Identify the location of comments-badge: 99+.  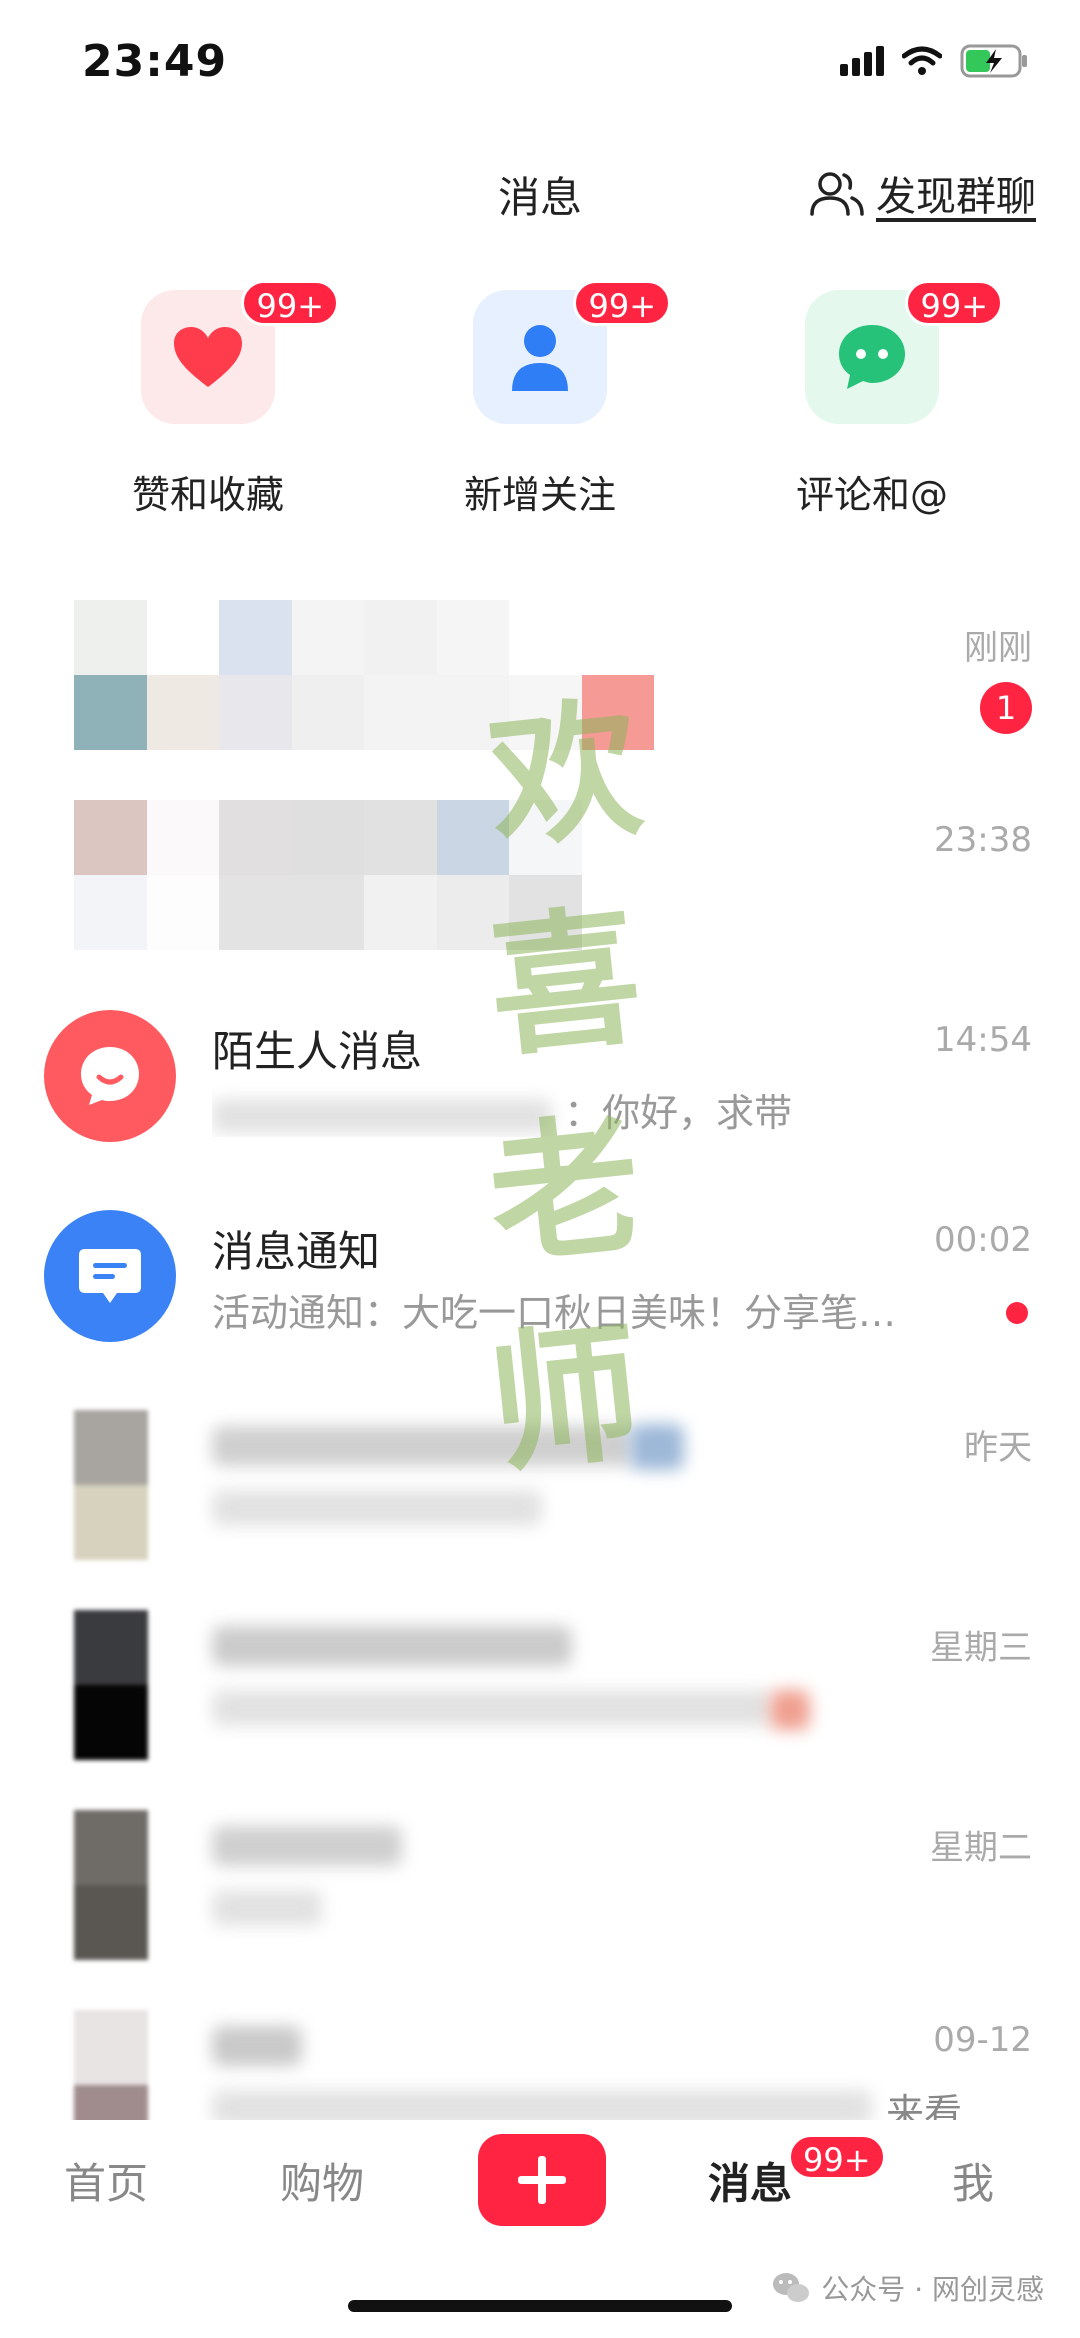
(954, 303).